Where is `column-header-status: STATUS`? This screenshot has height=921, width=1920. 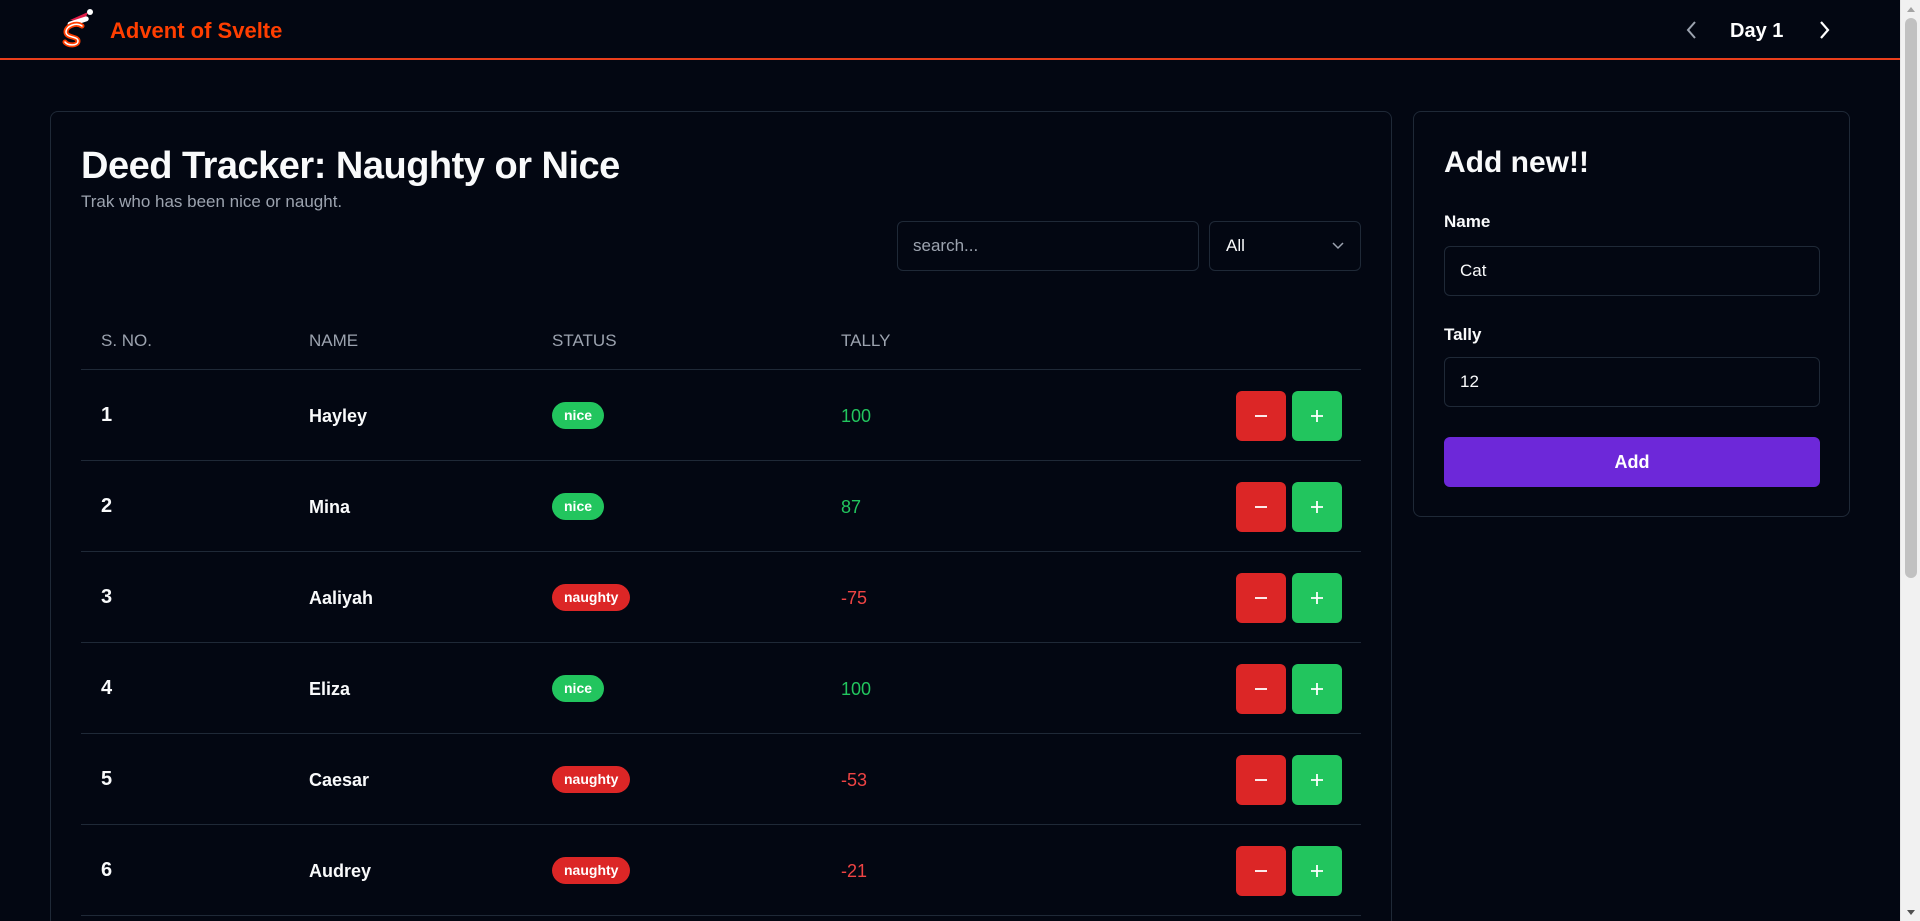
column-header-status: STATUS is located at coordinates (584, 340).